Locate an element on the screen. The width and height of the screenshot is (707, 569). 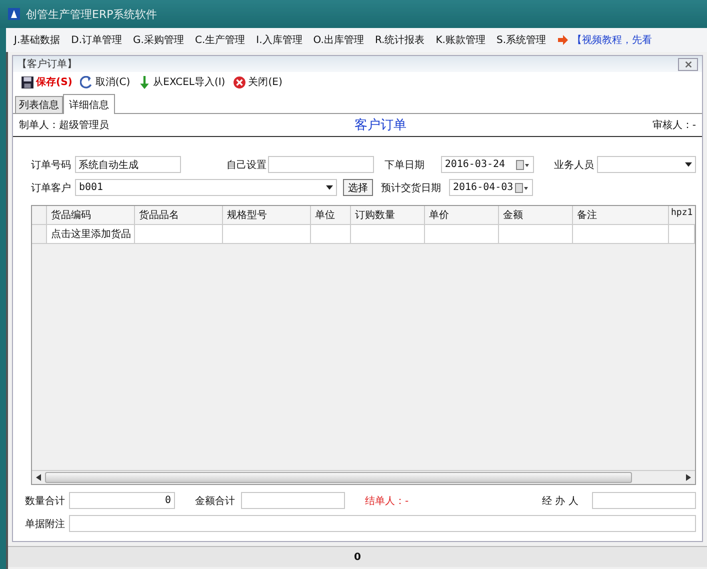
reviewer-label: 审核人：- is located at coordinates (674, 125).